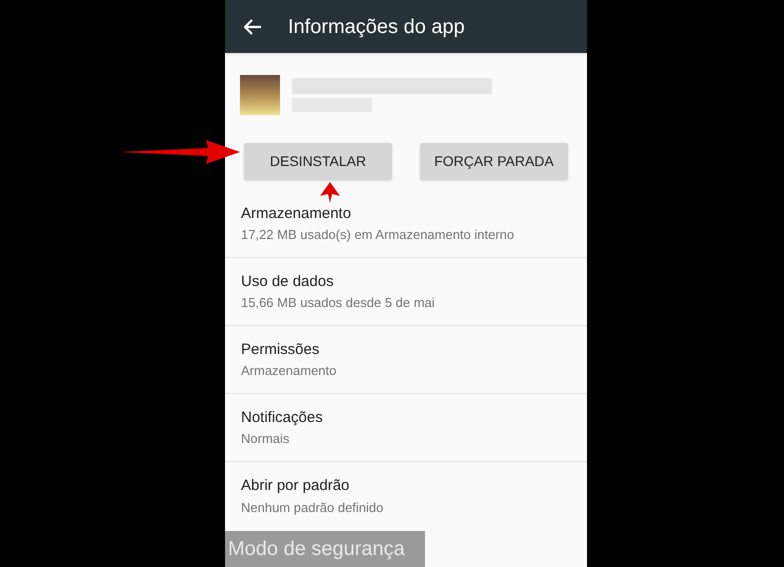 This screenshot has width=784, height=567. Describe the element at coordinates (325, 549) in the screenshot. I see `safe-mode-label: Modo de segurança` at that location.